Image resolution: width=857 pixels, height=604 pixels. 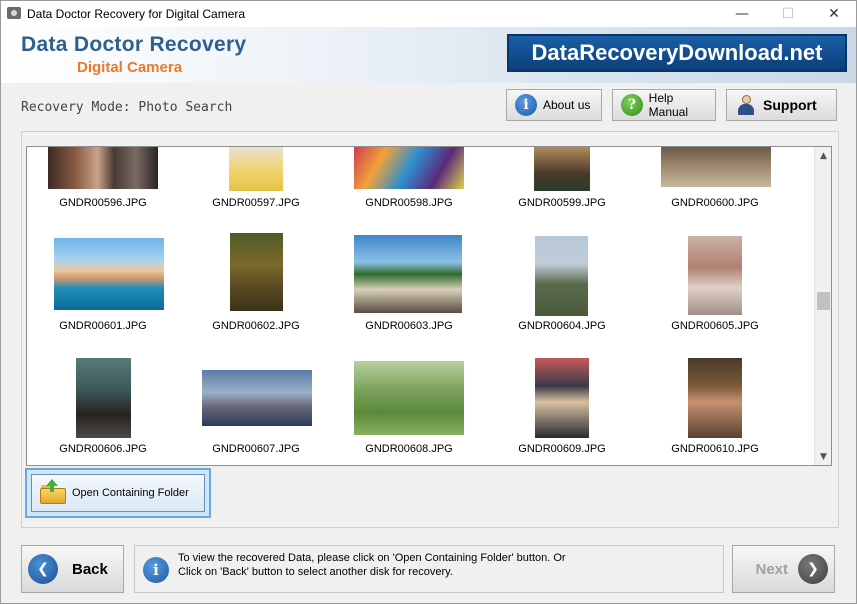 I want to click on photo-filename: GNDR00603.JPG, so click(x=409, y=326).